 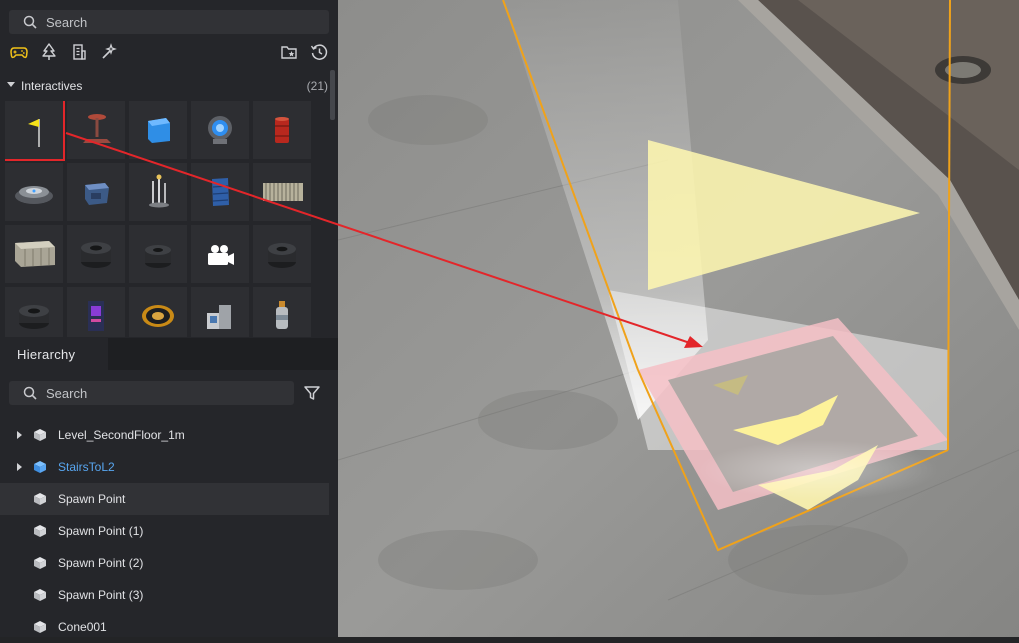 I want to click on hierarchy-item-label: Spawn Point, so click(x=92, y=499).